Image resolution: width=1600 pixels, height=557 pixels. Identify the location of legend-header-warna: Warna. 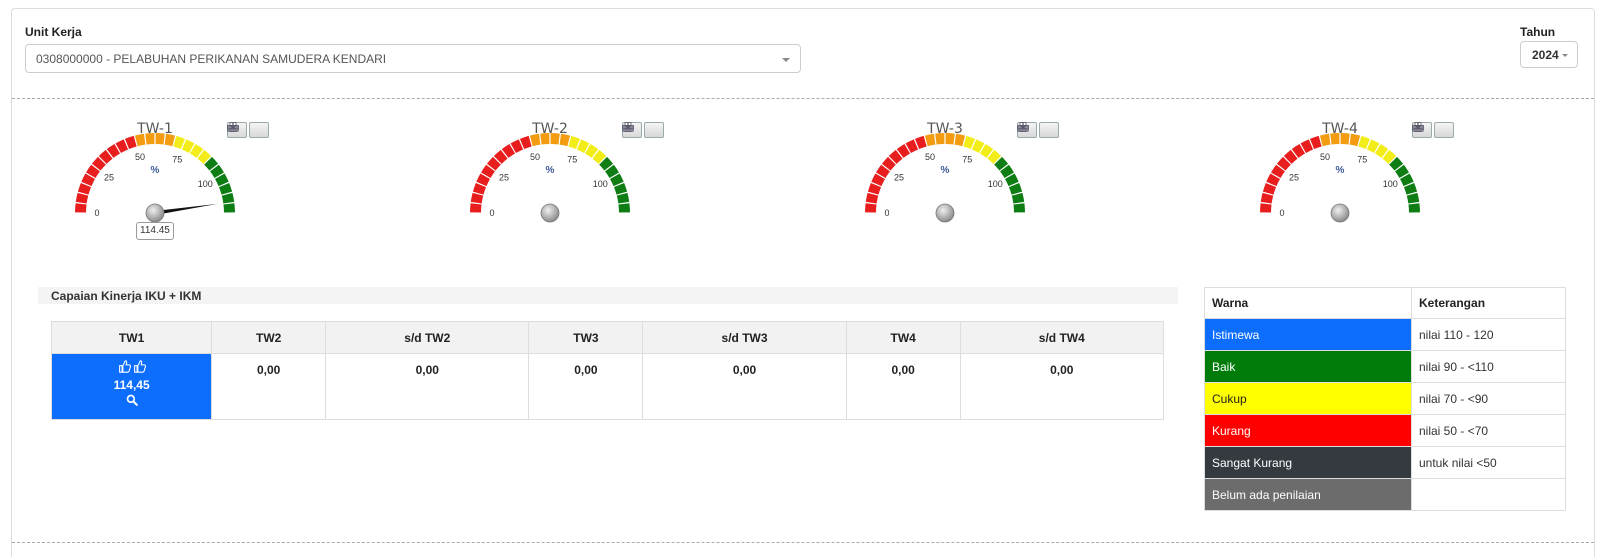
(1308, 303).